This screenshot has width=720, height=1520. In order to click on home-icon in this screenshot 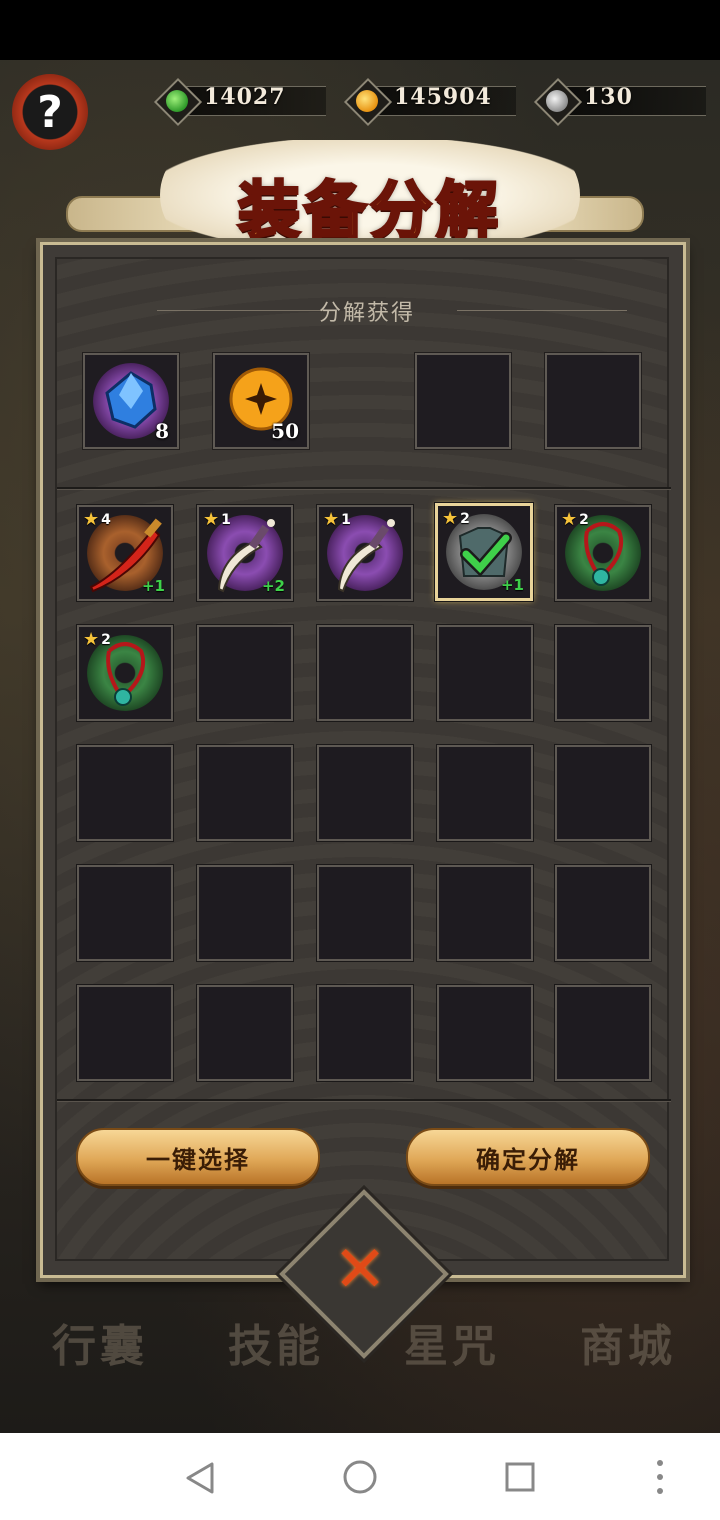, I will do `click(360, 1477)`.